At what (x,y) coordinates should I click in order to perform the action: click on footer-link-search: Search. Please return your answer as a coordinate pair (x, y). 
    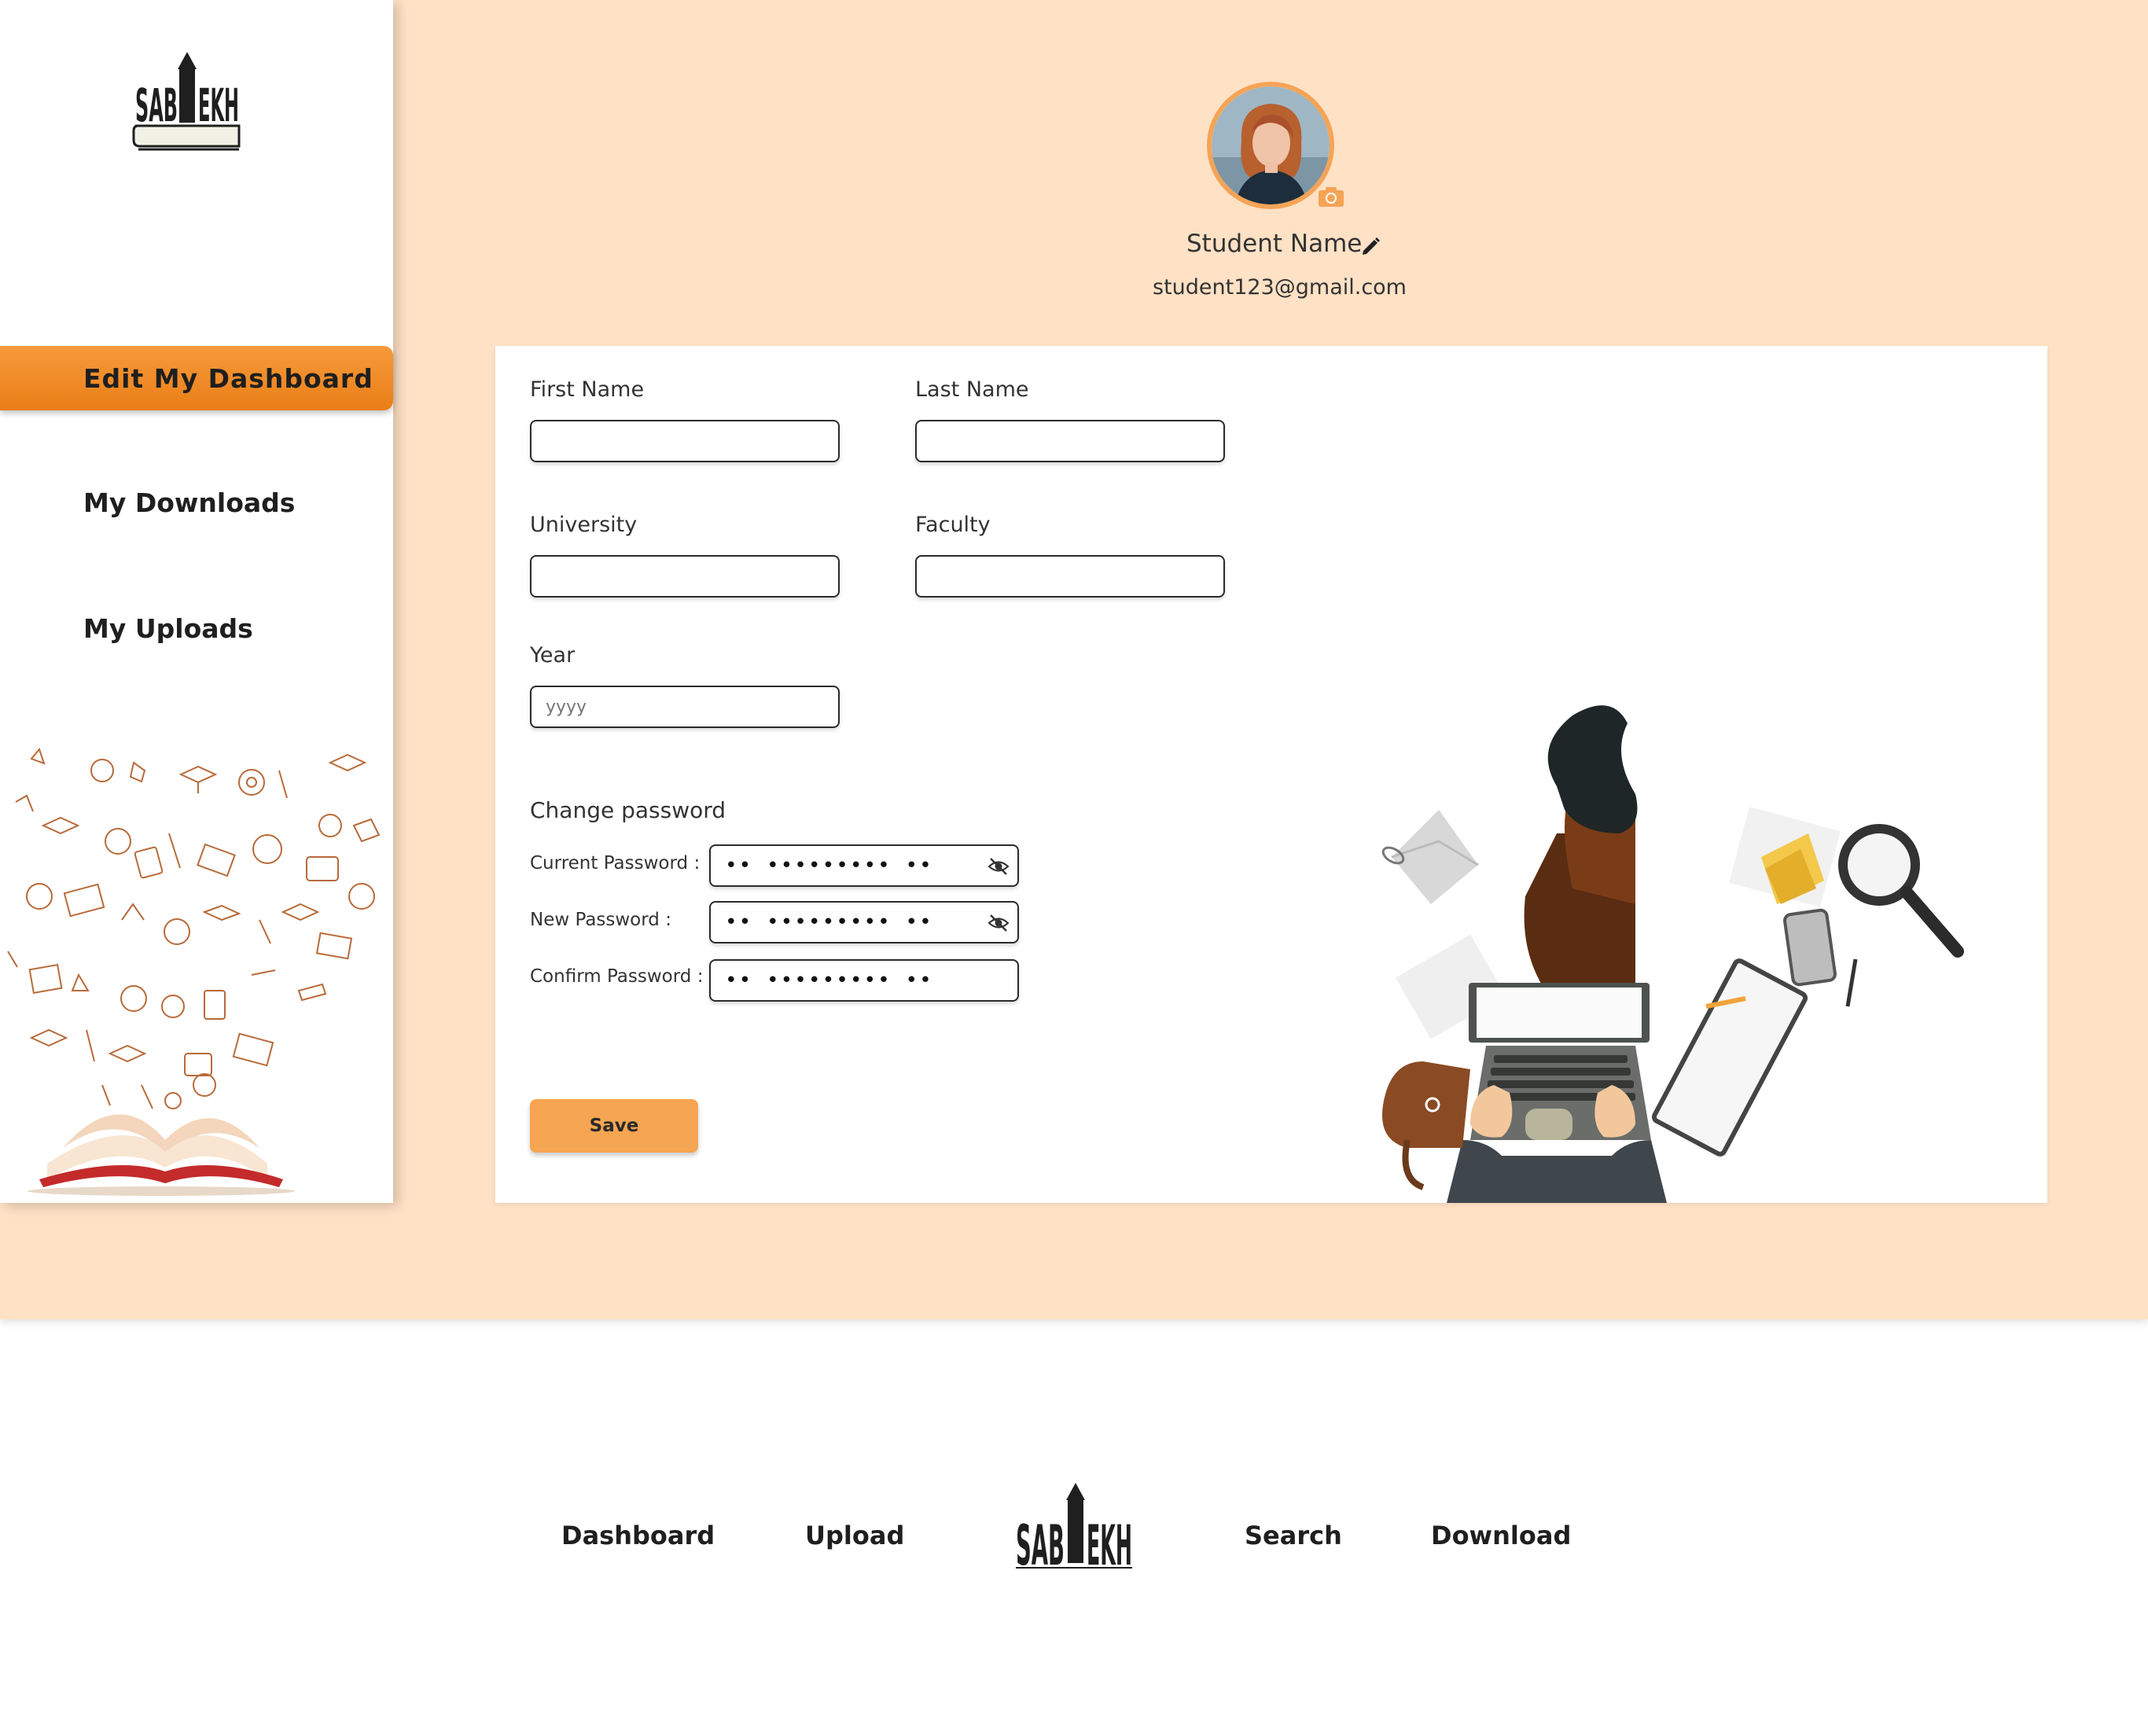
    Looking at the image, I should click on (1294, 1539).